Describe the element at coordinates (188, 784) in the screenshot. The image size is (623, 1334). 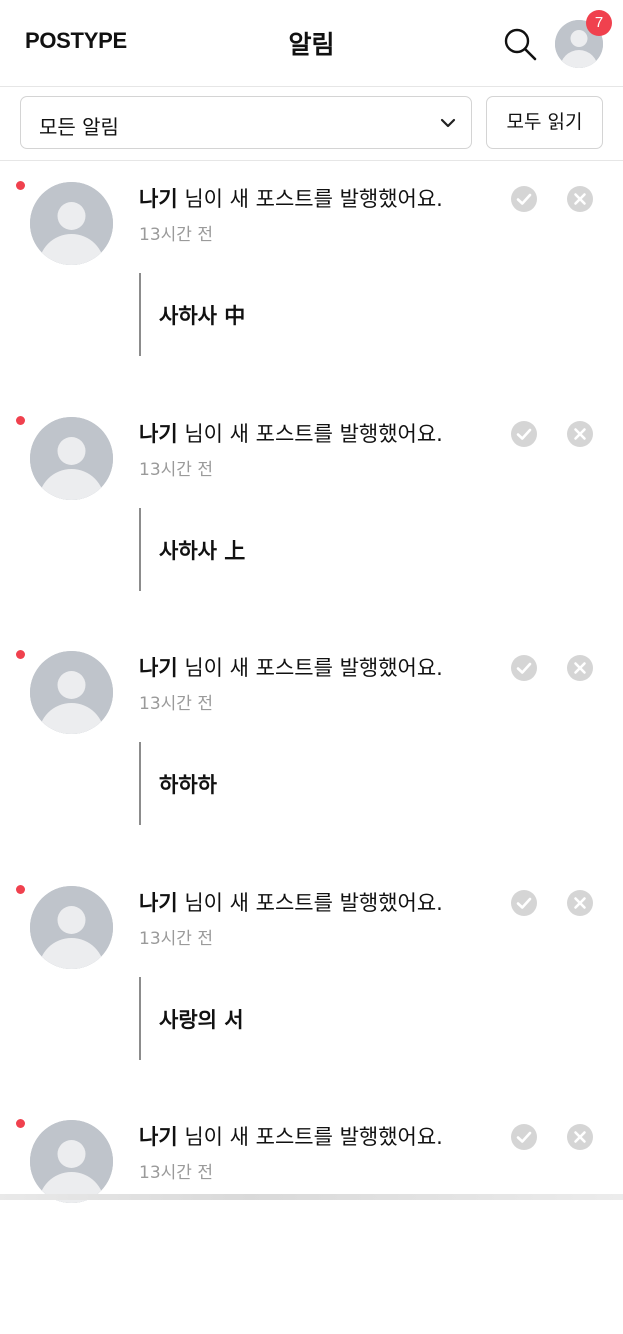
I see `post-title: 하하하` at that location.